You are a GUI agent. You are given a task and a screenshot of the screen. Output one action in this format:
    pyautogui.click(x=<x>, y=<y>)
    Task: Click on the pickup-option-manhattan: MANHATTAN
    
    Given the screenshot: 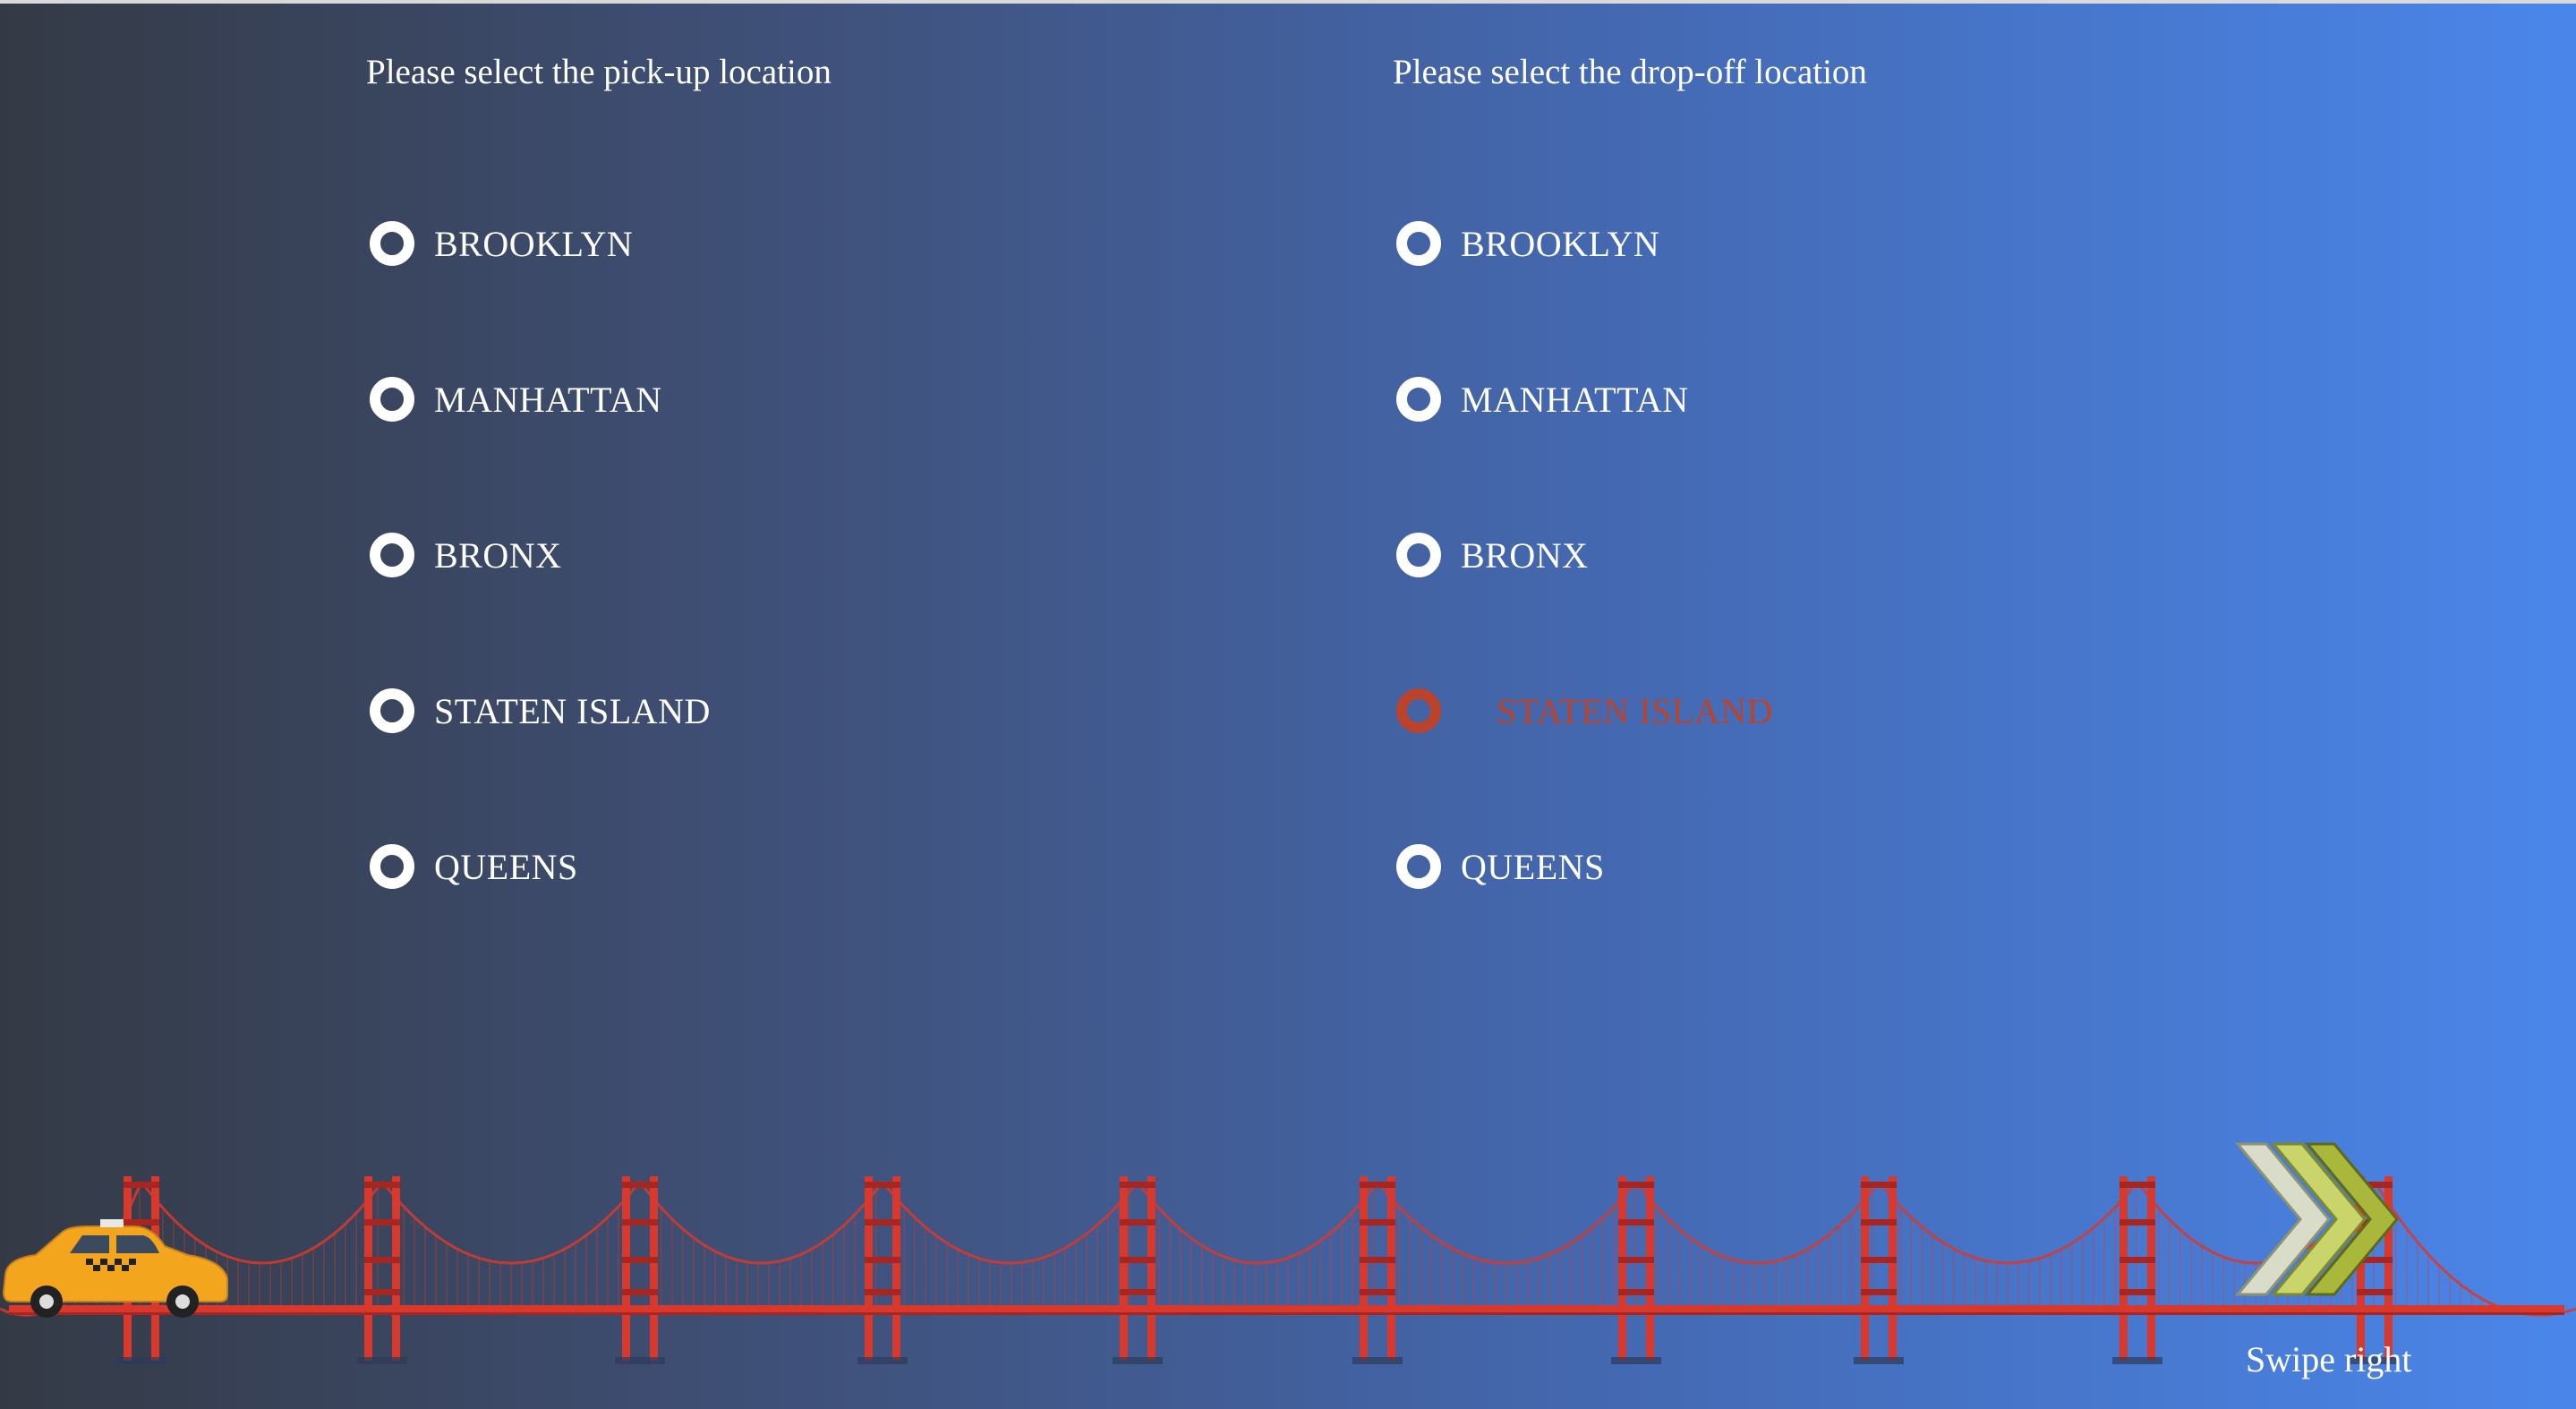 What is the action you would take?
    pyautogui.click(x=516, y=400)
    